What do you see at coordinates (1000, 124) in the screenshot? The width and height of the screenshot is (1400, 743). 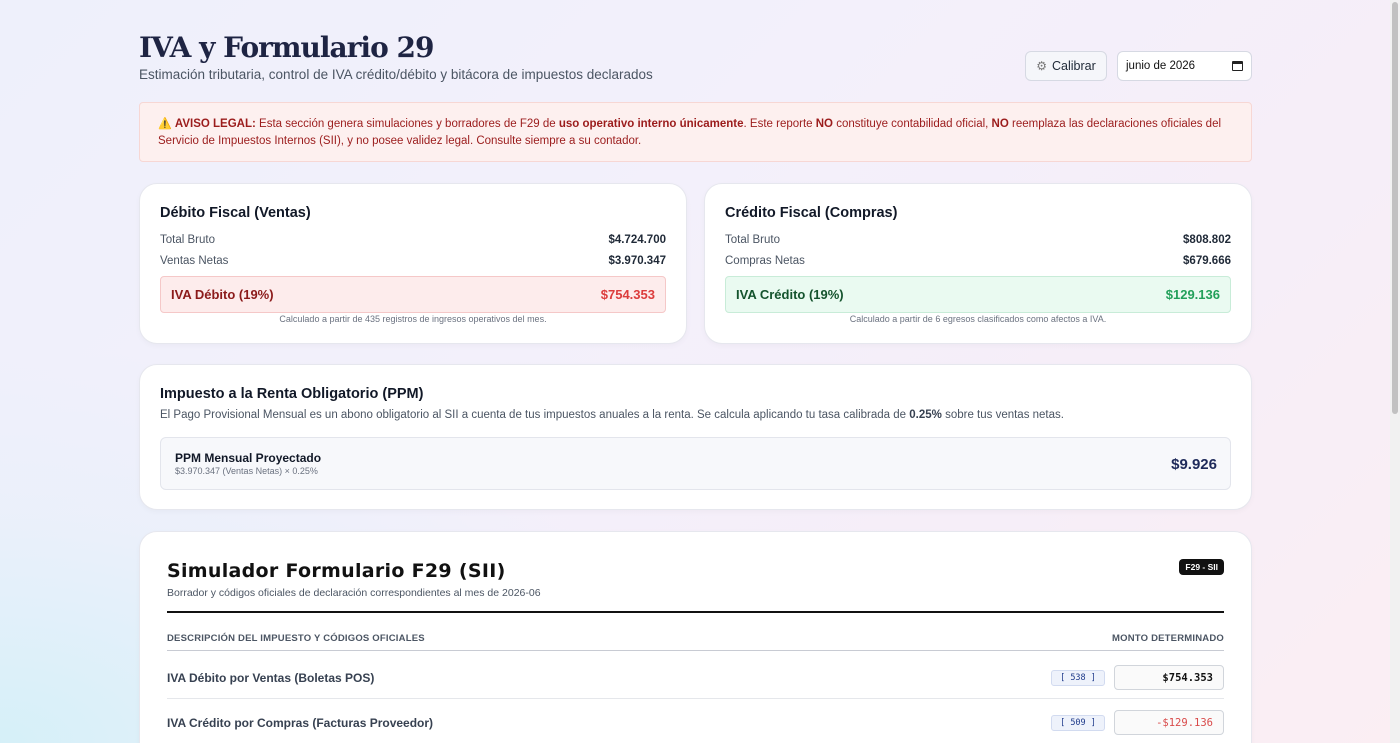 I see `legal-bold-3: NO` at bounding box center [1000, 124].